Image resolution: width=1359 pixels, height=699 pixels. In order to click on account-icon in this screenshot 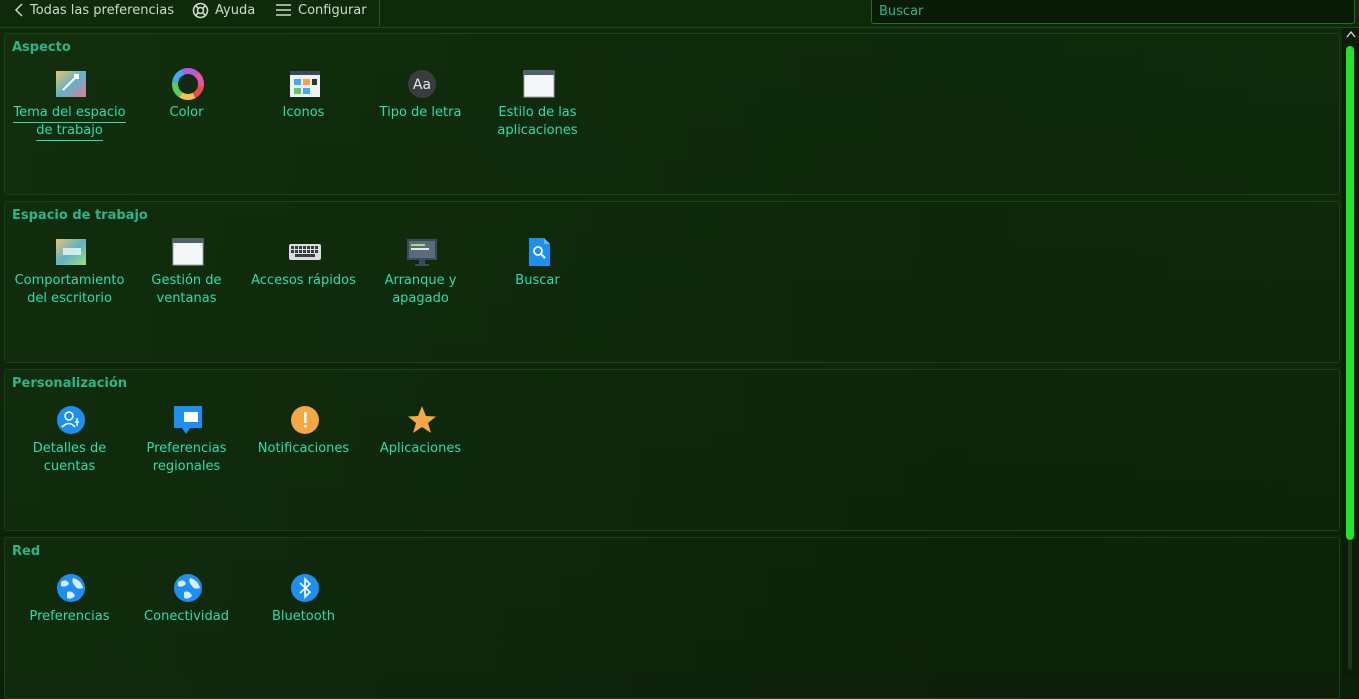, I will do `click(71, 420)`.